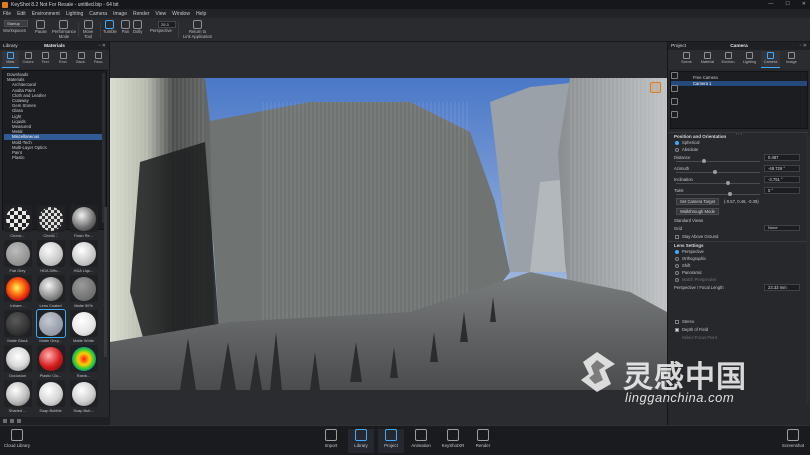 Image resolution: width=810 pixels, height=455 pixels. I want to click on cloud-library-button: Cloud Library, so click(17, 438).